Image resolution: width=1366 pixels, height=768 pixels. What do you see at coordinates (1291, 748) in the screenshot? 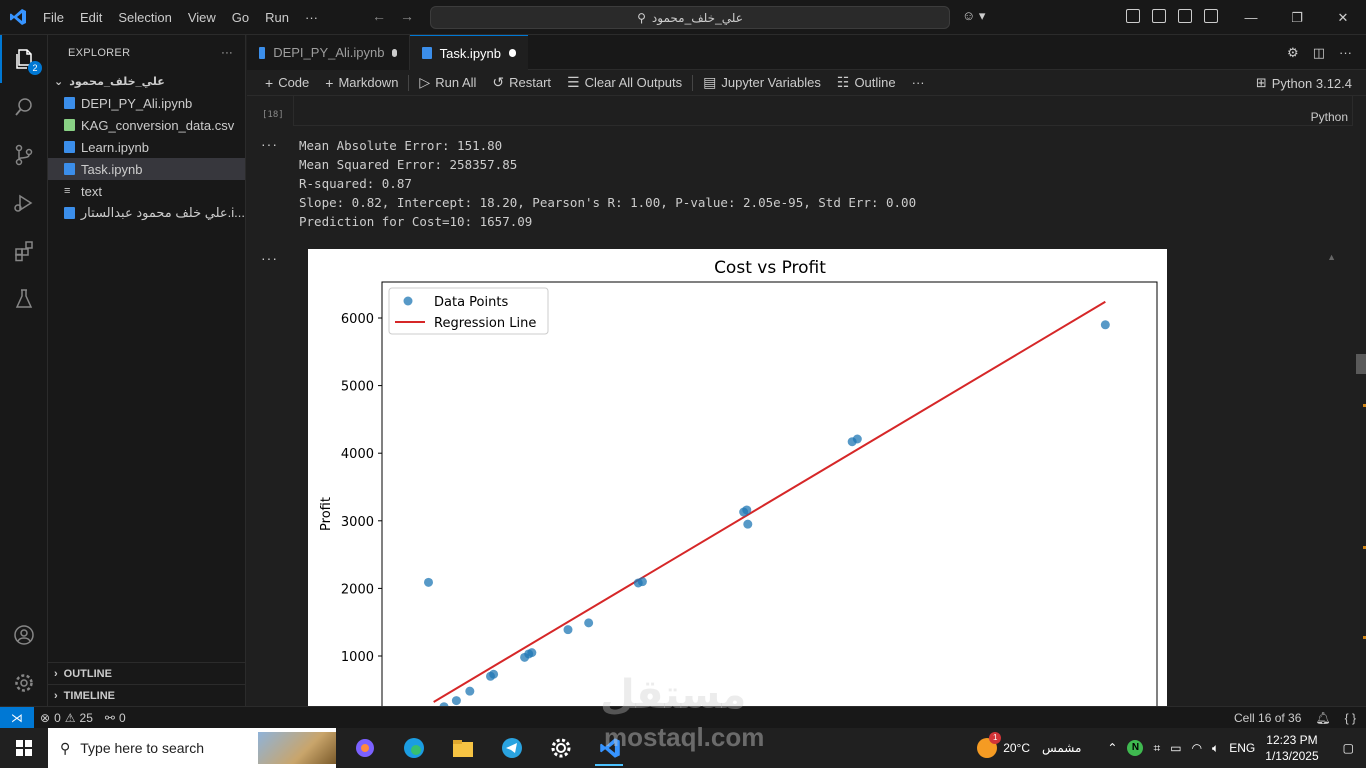
I see `clock: 12:23 PM 1/13/2025` at bounding box center [1291, 748].